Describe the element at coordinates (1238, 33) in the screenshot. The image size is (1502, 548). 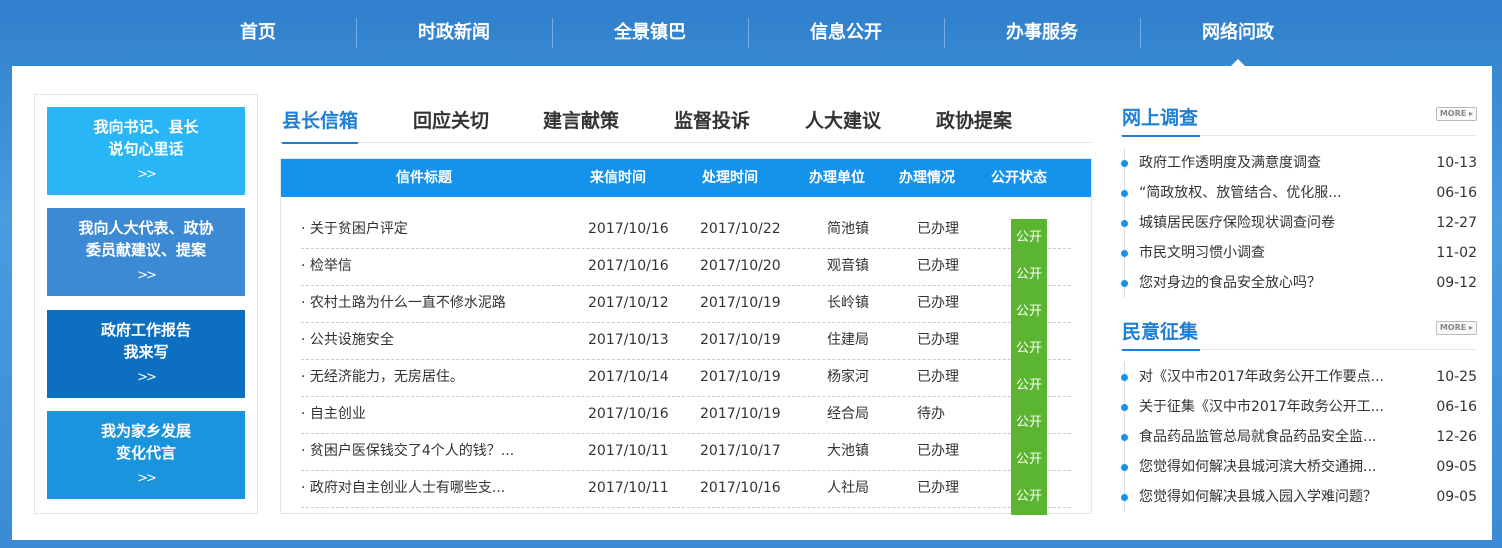
I see `nav-item-online-inquiry: 网络问政` at that location.